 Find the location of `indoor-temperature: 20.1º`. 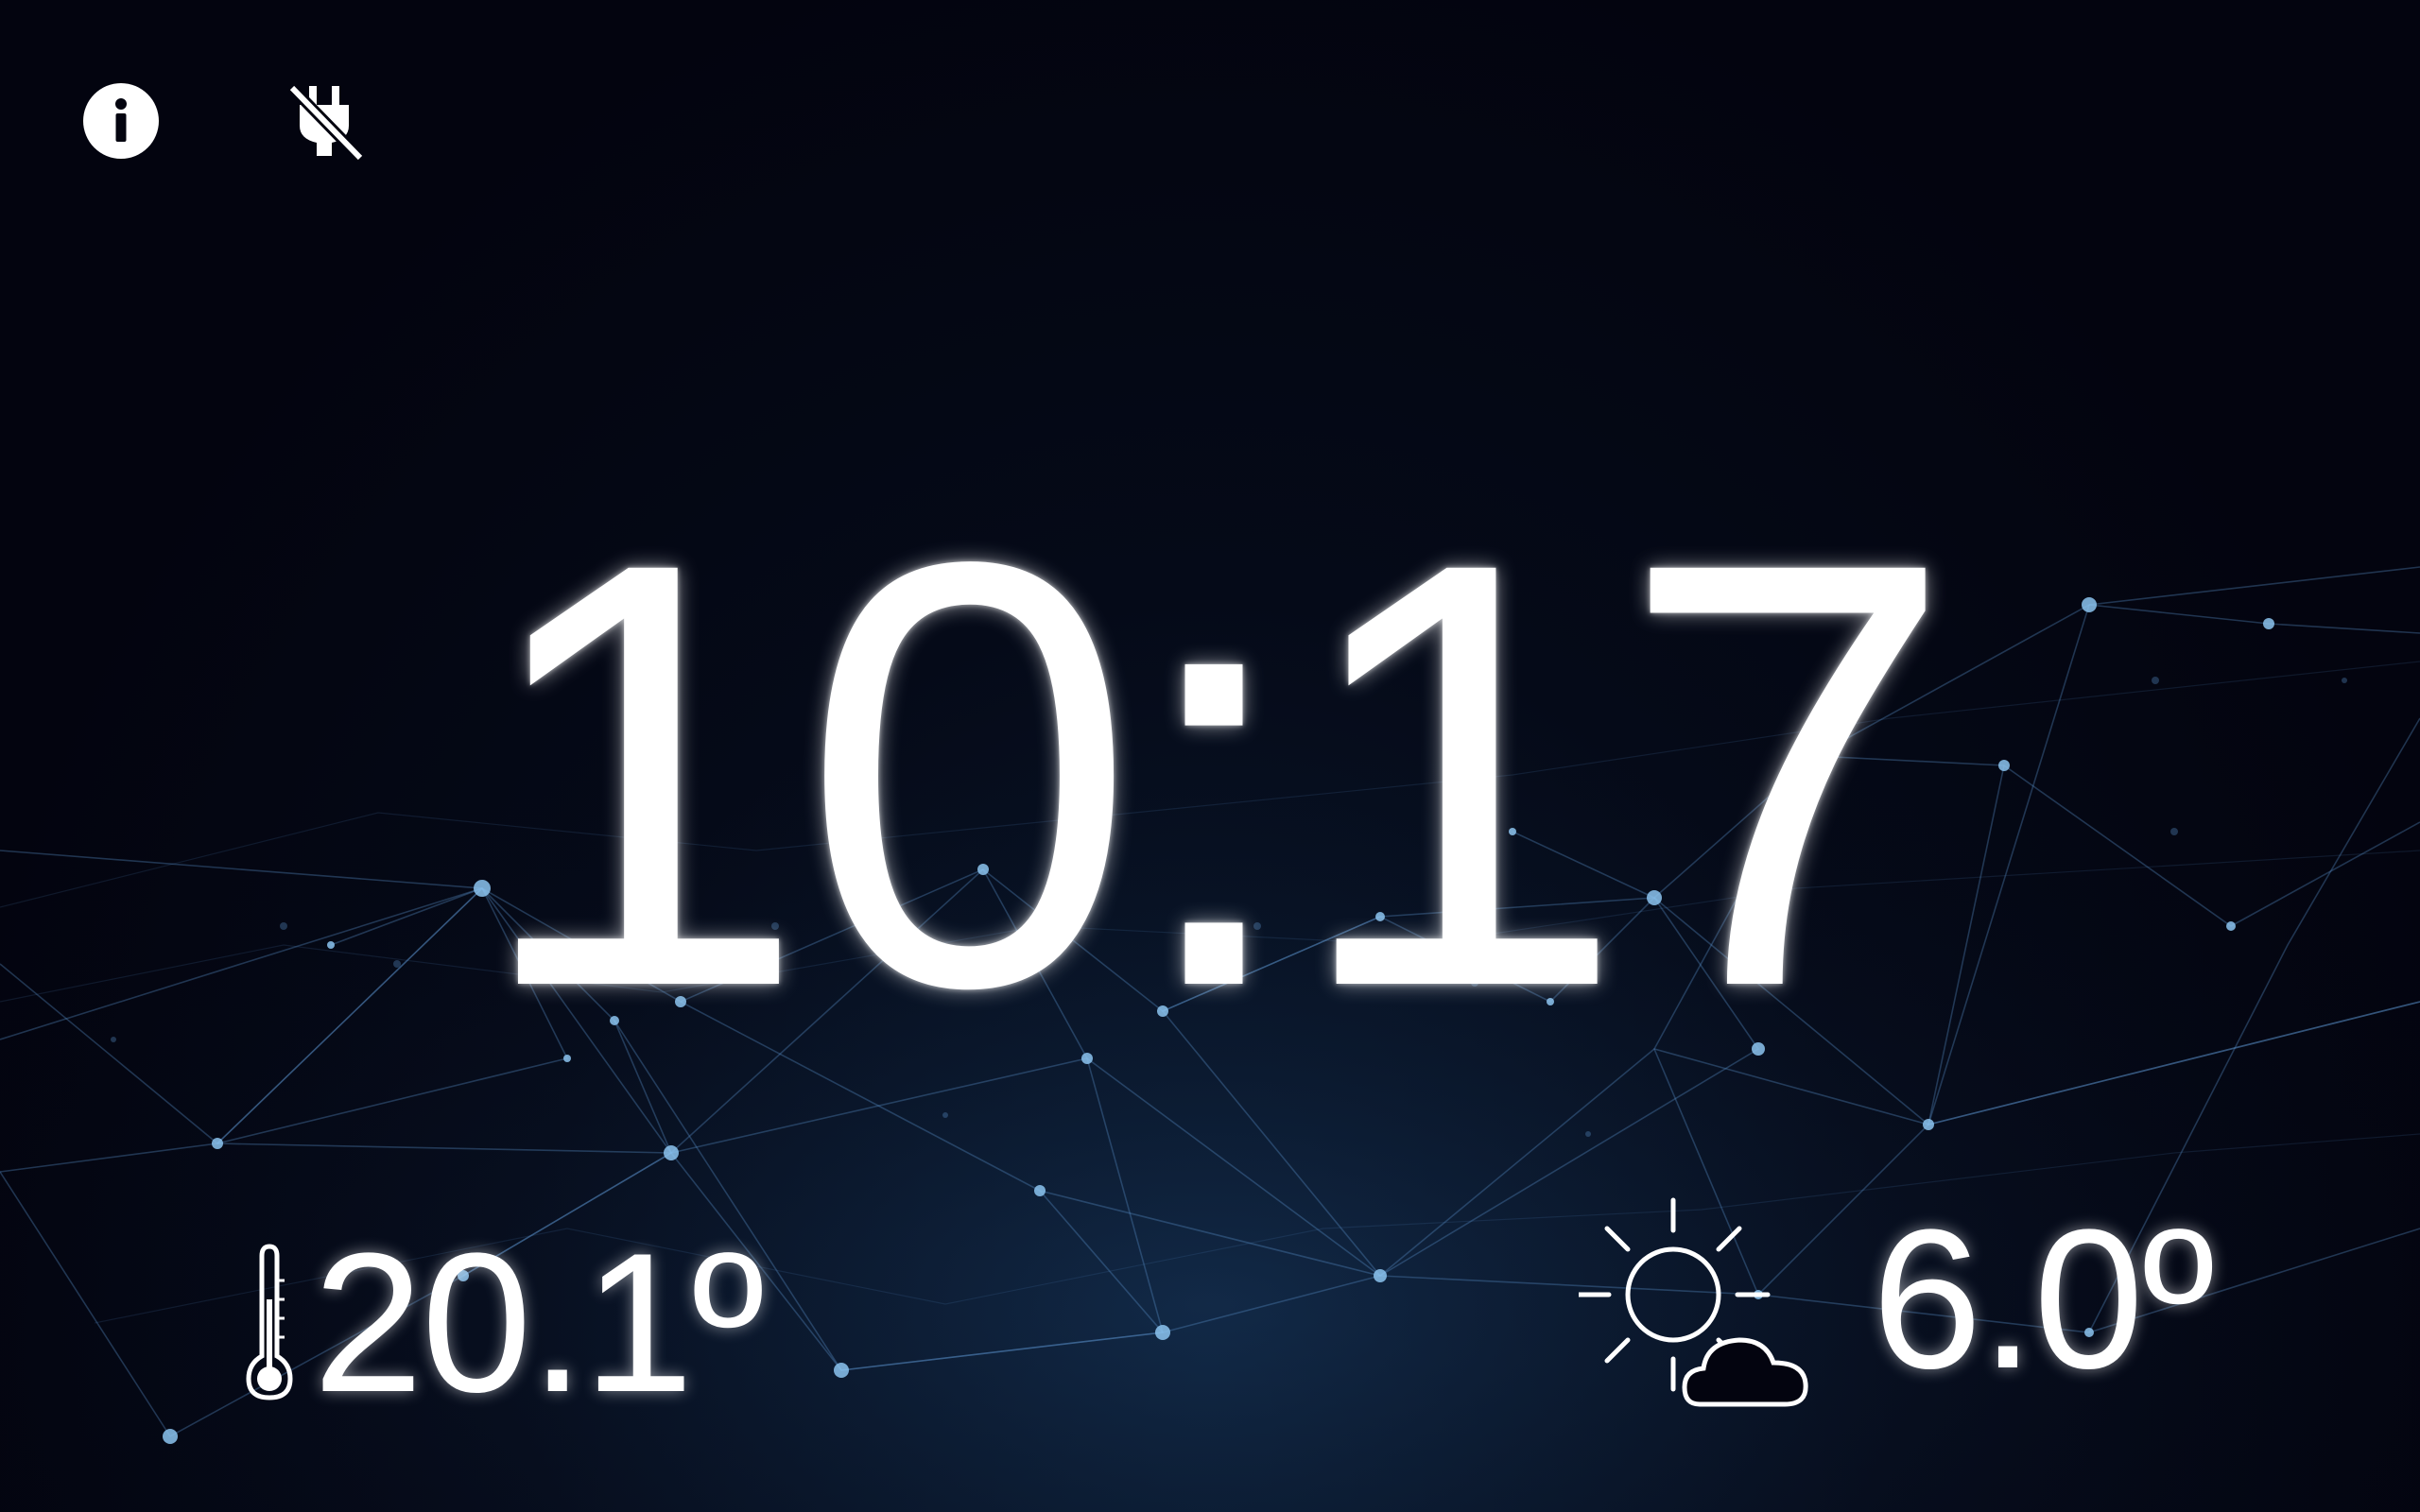

indoor-temperature: 20.1º is located at coordinates (502, 1322).